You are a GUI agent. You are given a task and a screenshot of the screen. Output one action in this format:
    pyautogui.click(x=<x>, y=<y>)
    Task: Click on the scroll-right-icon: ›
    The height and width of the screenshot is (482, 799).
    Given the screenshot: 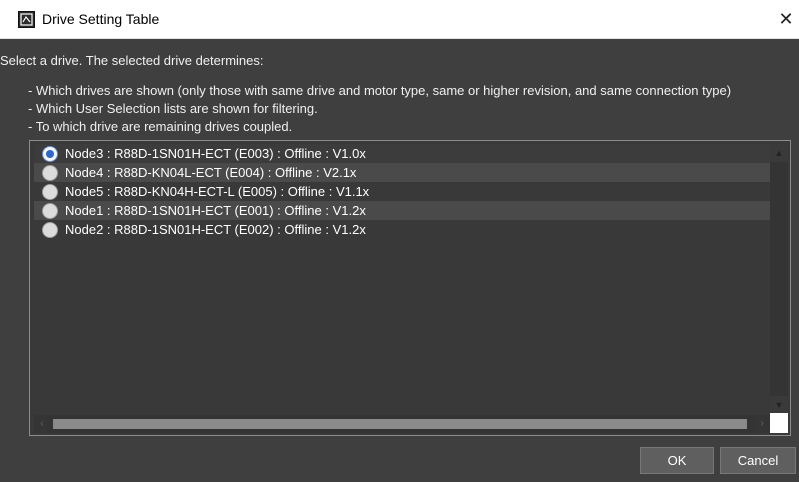 What is the action you would take?
    pyautogui.click(x=762, y=424)
    